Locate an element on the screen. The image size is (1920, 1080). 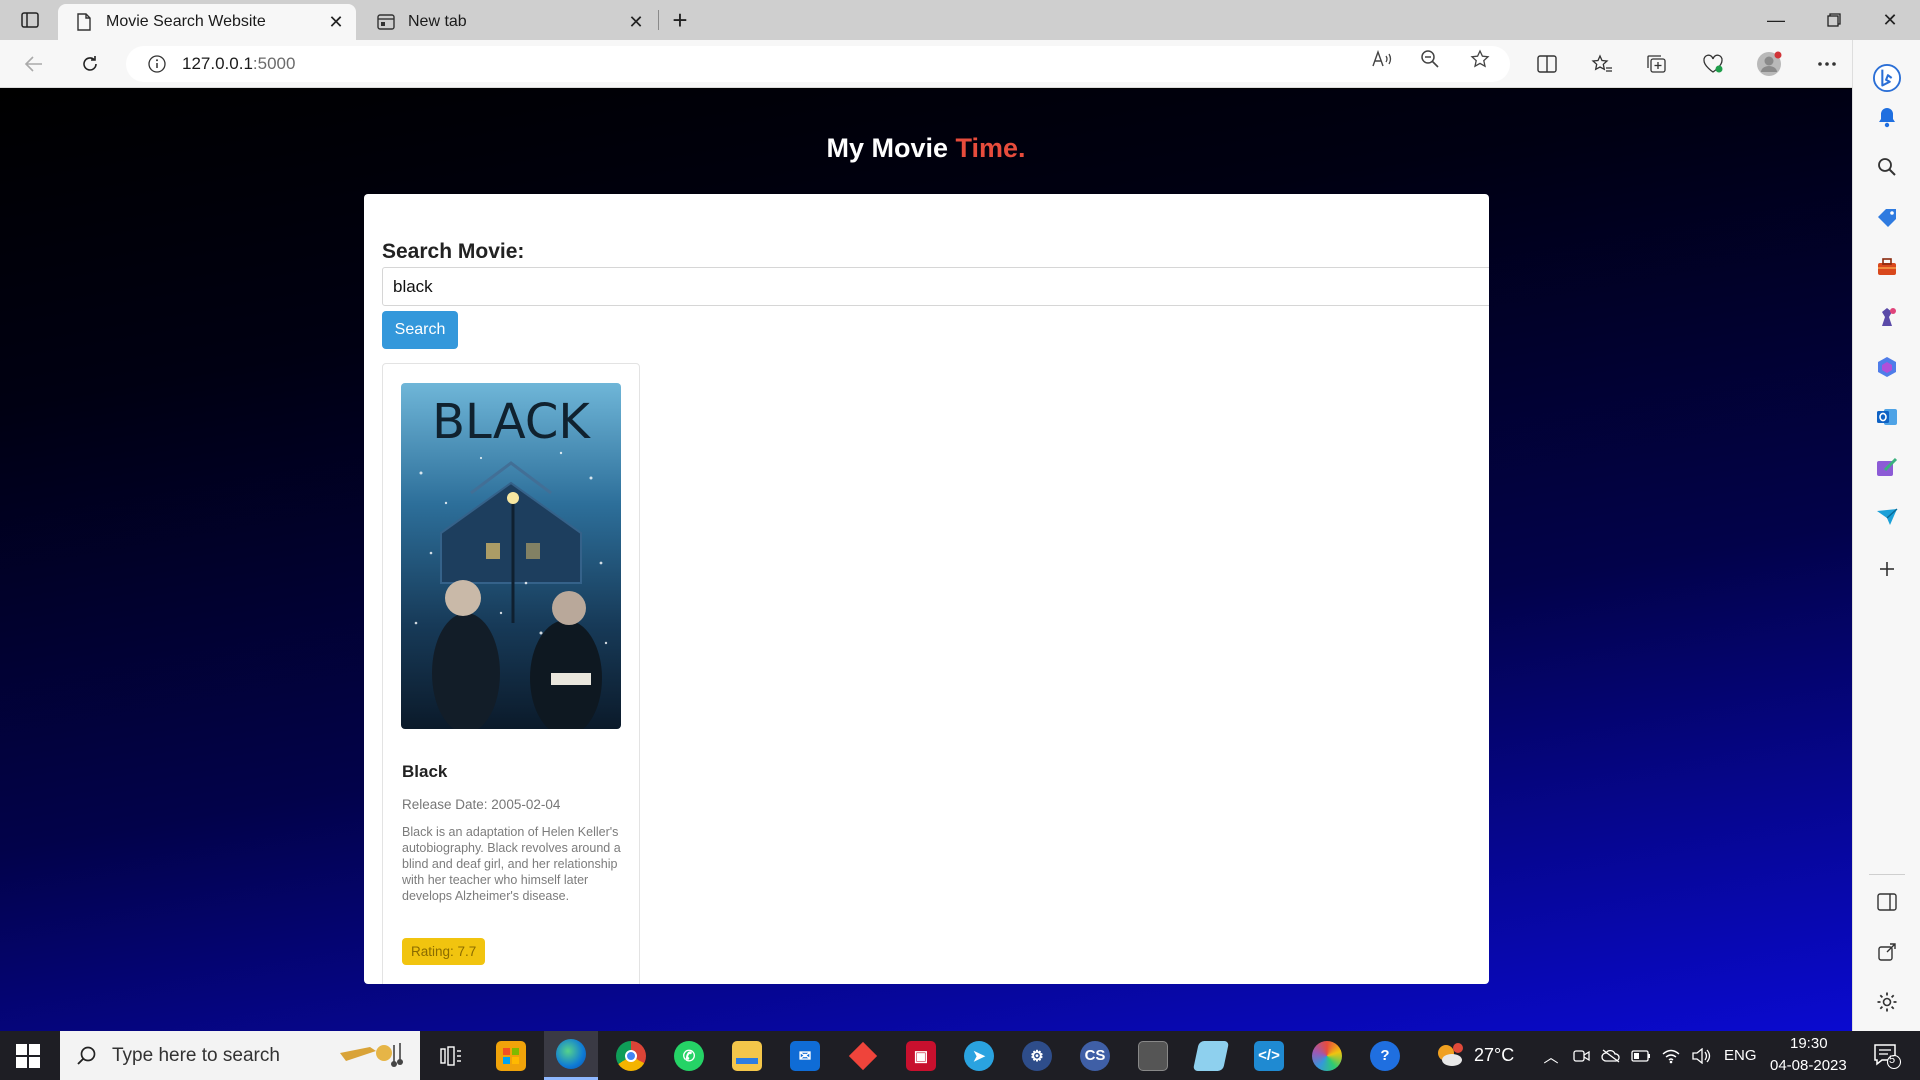
profile-avatar is located at coordinates (1769, 64).